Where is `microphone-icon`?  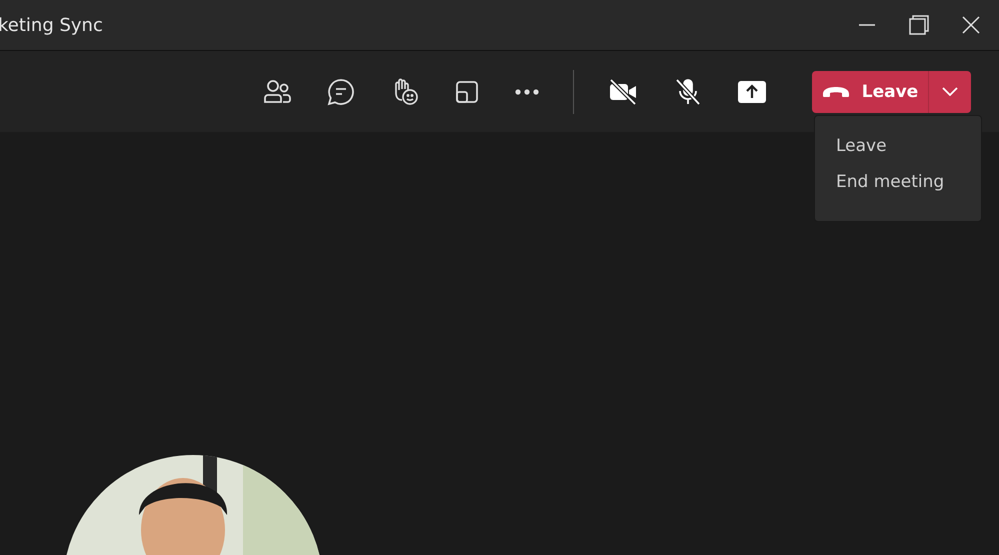 microphone-icon is located at coordinates (688, 92).